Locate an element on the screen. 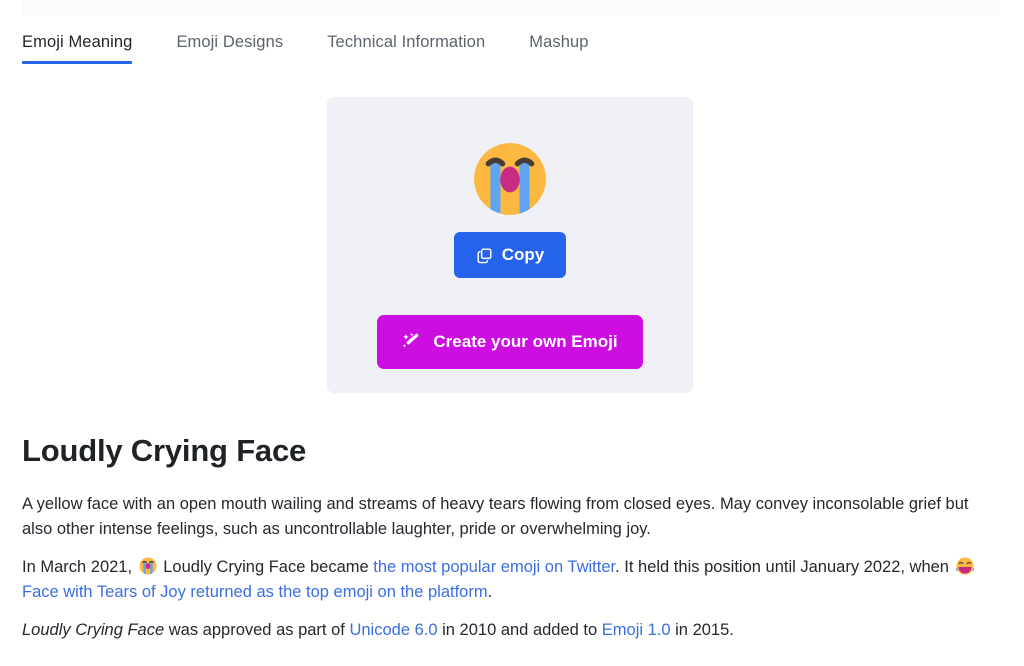 This screenshot has height=666, width=1024. tab-emoji-meaning: Emoji Meaning is located at coordinates (77, 48).